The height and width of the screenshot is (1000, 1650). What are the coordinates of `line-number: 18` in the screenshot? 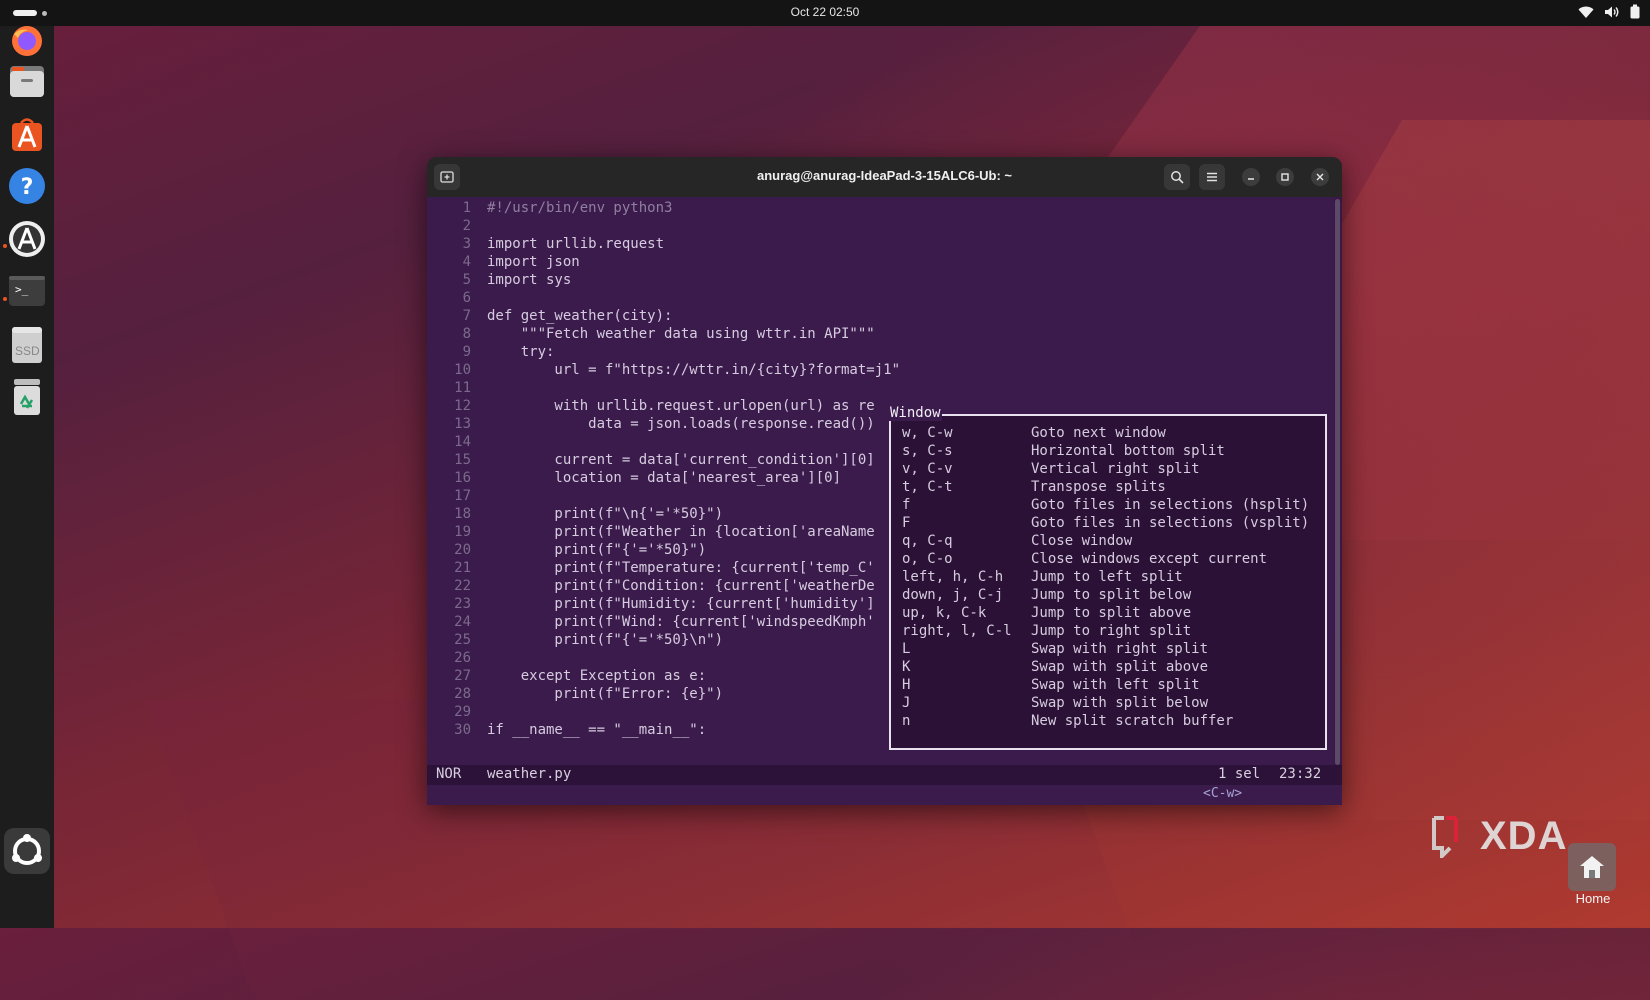 It's located at (462, 514).